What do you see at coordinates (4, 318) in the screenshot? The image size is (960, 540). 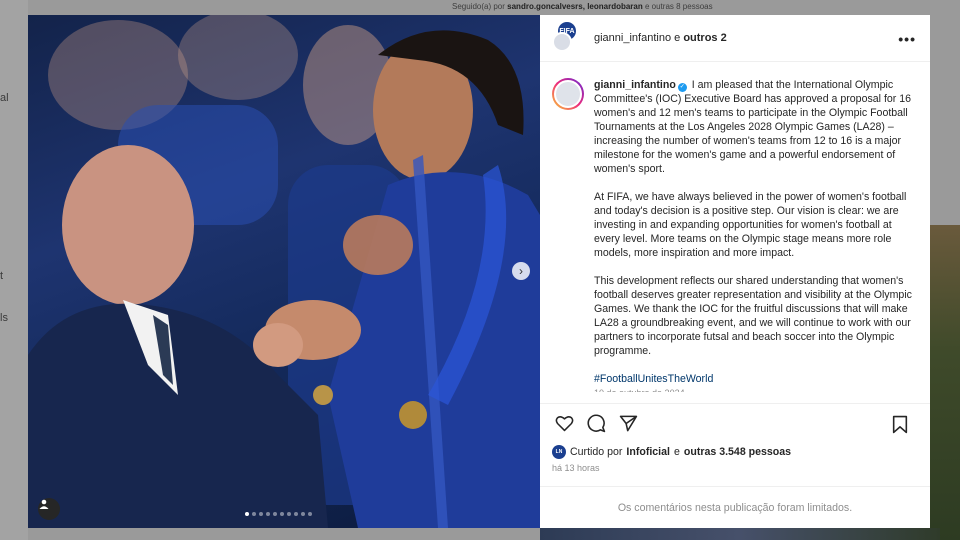 I see `background-text-fragment: ls` at bounding box center [4, 318].